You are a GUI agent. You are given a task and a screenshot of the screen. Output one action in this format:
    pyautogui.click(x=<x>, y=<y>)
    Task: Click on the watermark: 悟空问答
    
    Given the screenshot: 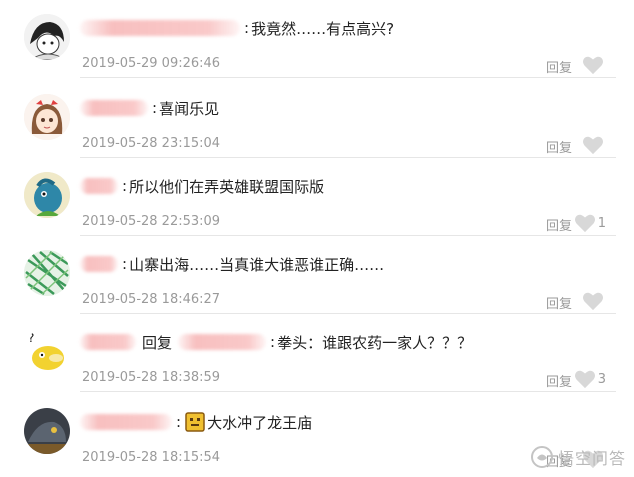 What is the action you would take?
    pyautogui.click(x=578, y=457)
    